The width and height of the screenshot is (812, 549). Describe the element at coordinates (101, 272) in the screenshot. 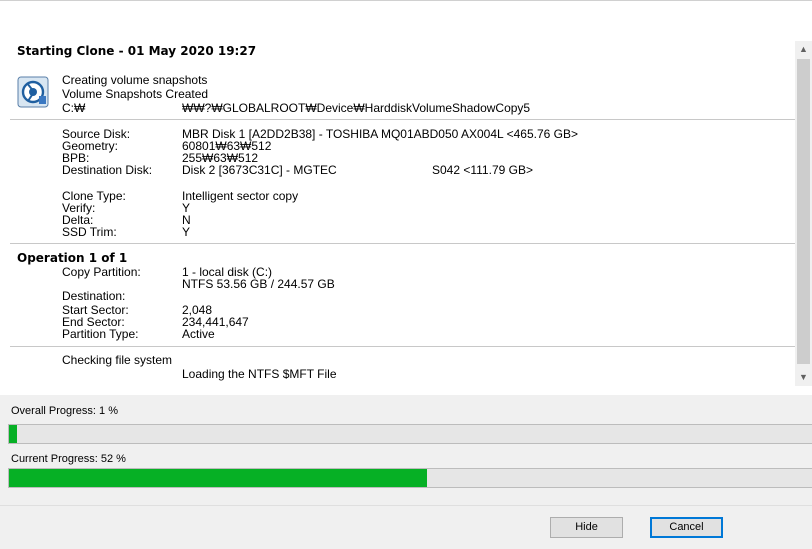

I see `copy-partition-label: Copy Partition:` at that location.